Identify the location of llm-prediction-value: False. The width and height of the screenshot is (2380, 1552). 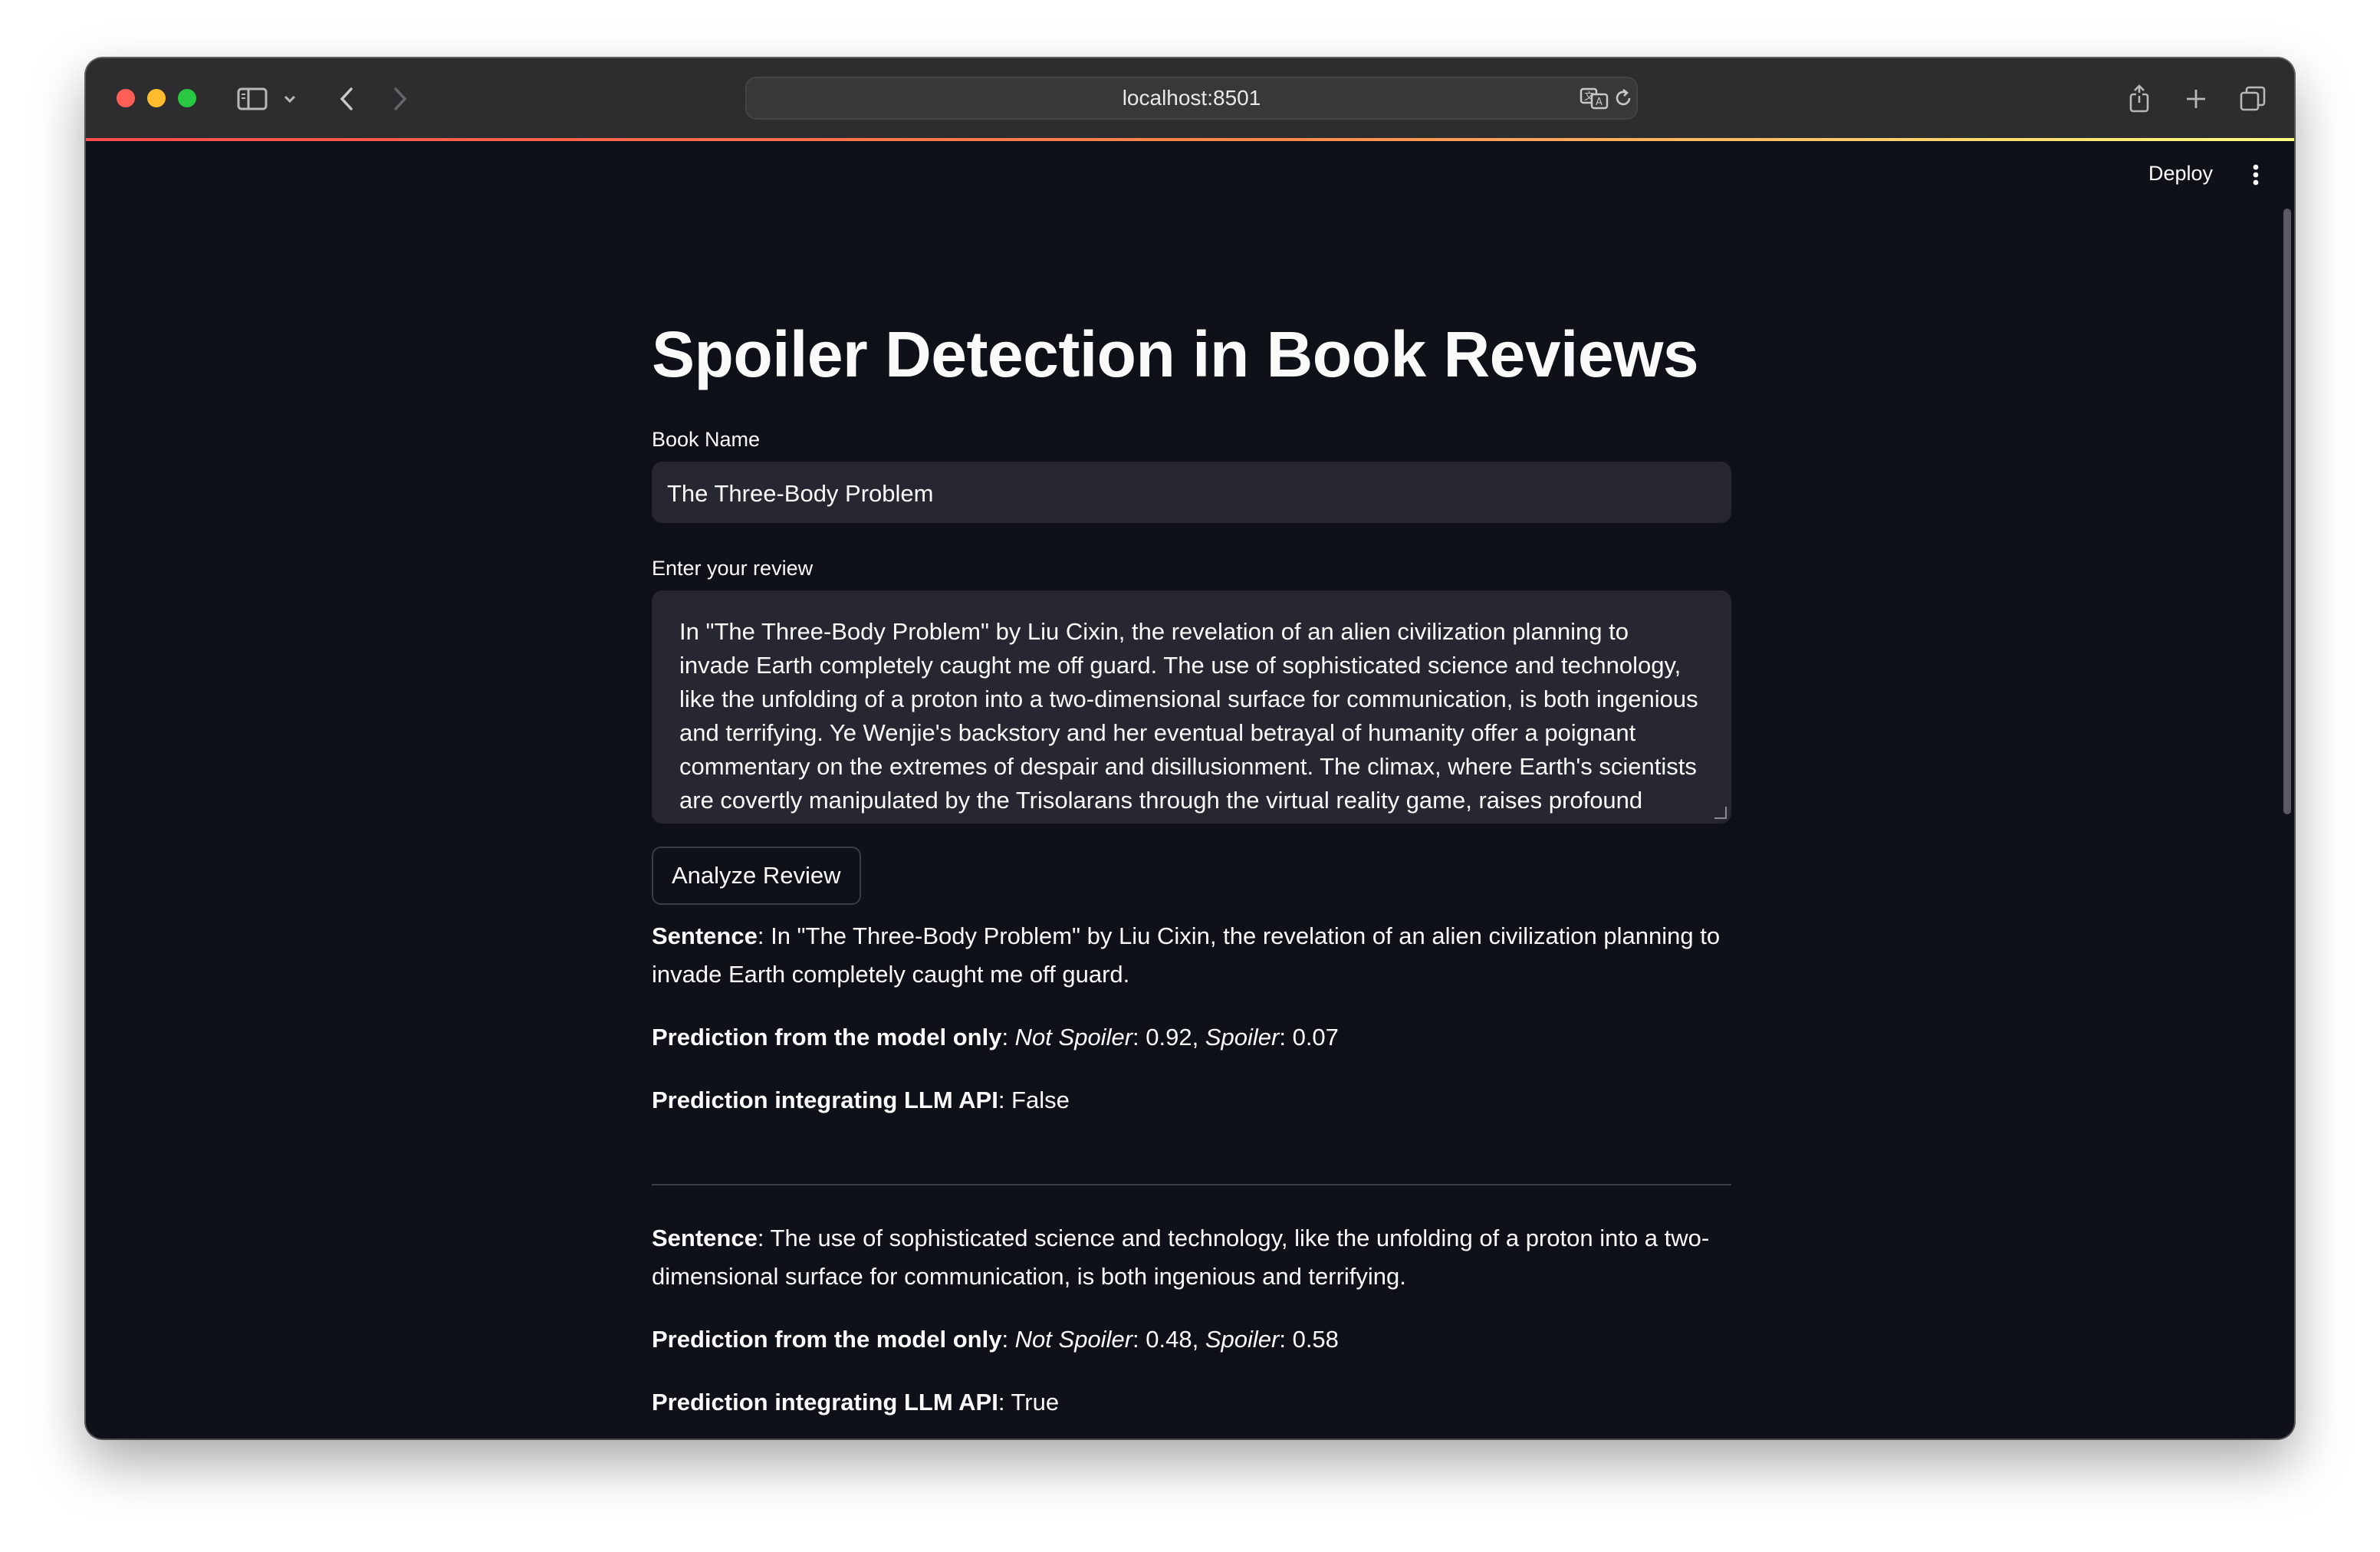
(1041, 1100).